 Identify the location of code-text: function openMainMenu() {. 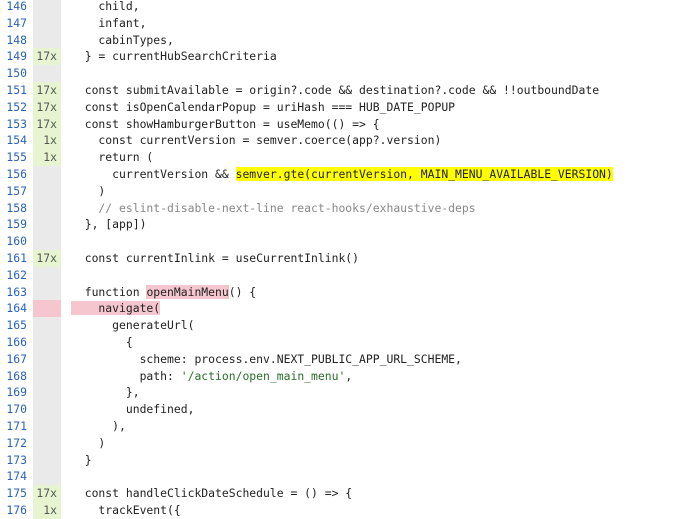
(164, 291).